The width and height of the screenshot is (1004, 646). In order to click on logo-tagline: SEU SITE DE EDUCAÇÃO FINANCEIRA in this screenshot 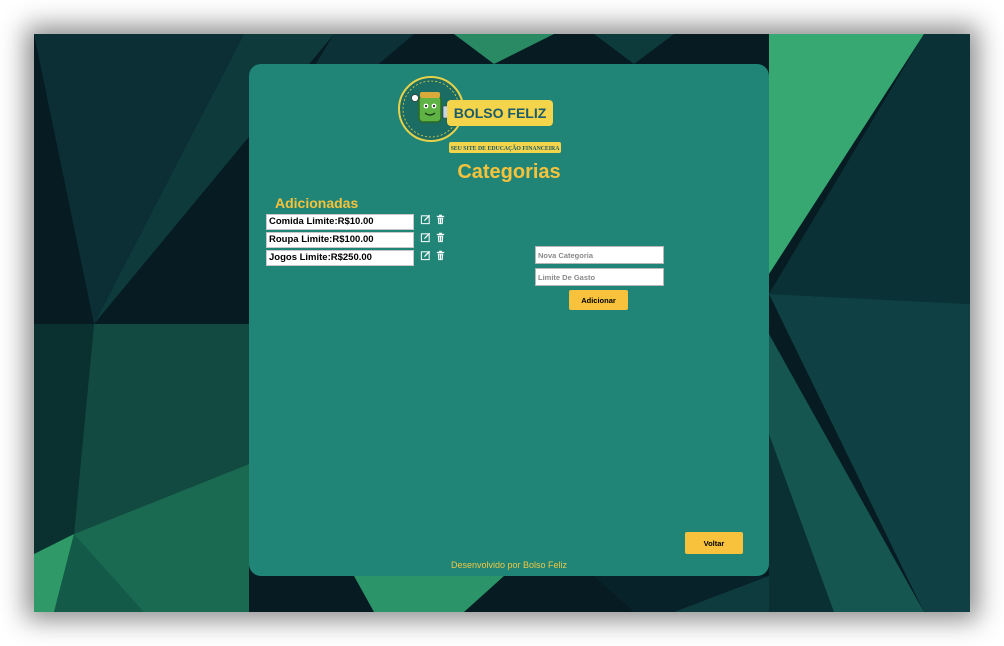, I will do `click(506, 148)`.